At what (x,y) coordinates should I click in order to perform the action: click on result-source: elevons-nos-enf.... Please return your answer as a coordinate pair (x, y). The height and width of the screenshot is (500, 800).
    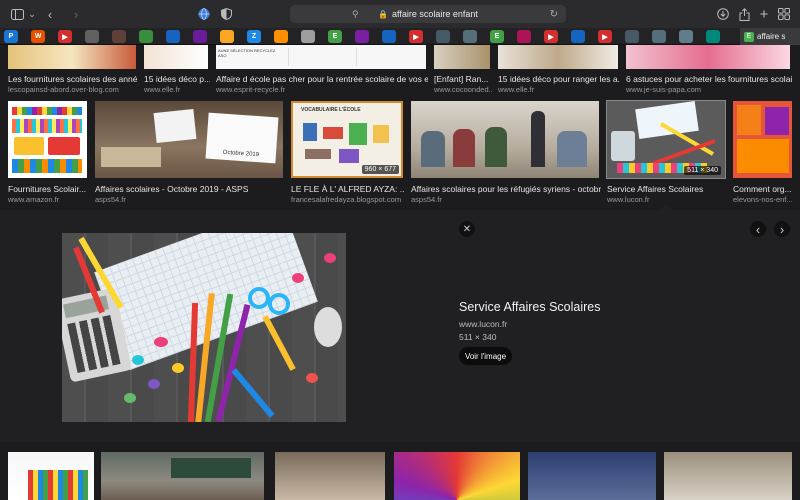
    Looking at the image, I should click on (763, 199).